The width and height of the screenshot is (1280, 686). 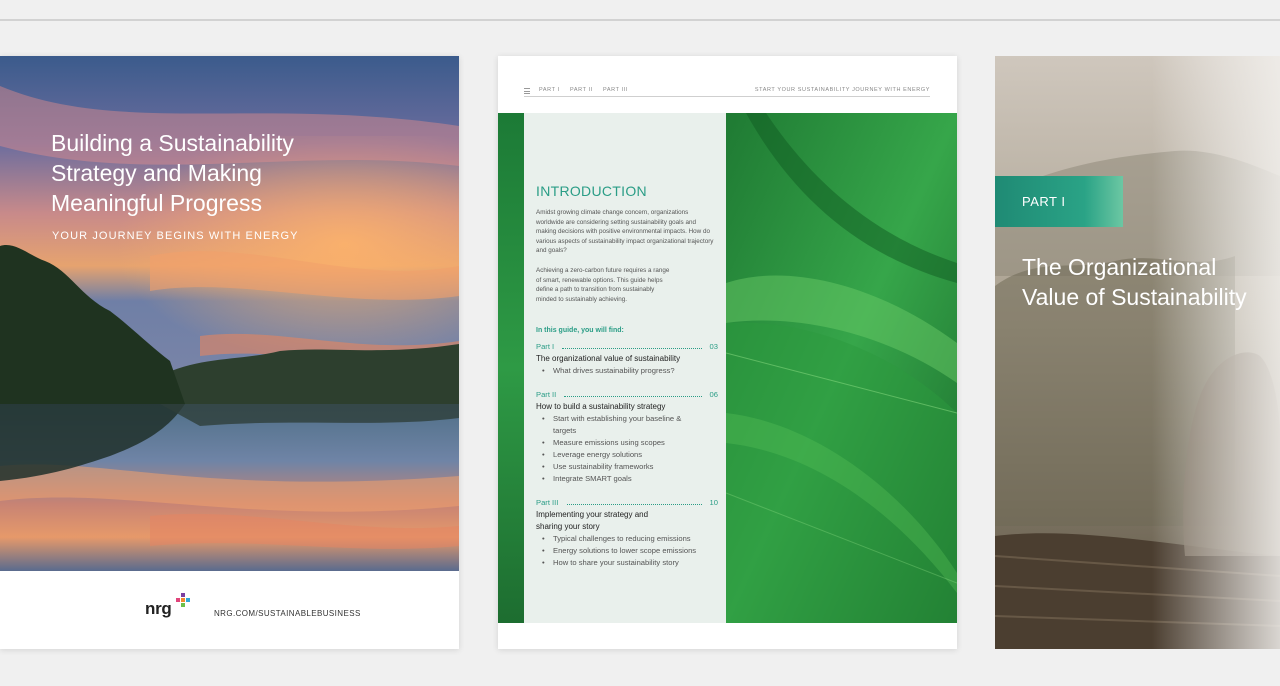 I want to click on cover-subtitle: YOUR JOURNEY BEGINS WITH ENERGY, so click(x=175, y=236).